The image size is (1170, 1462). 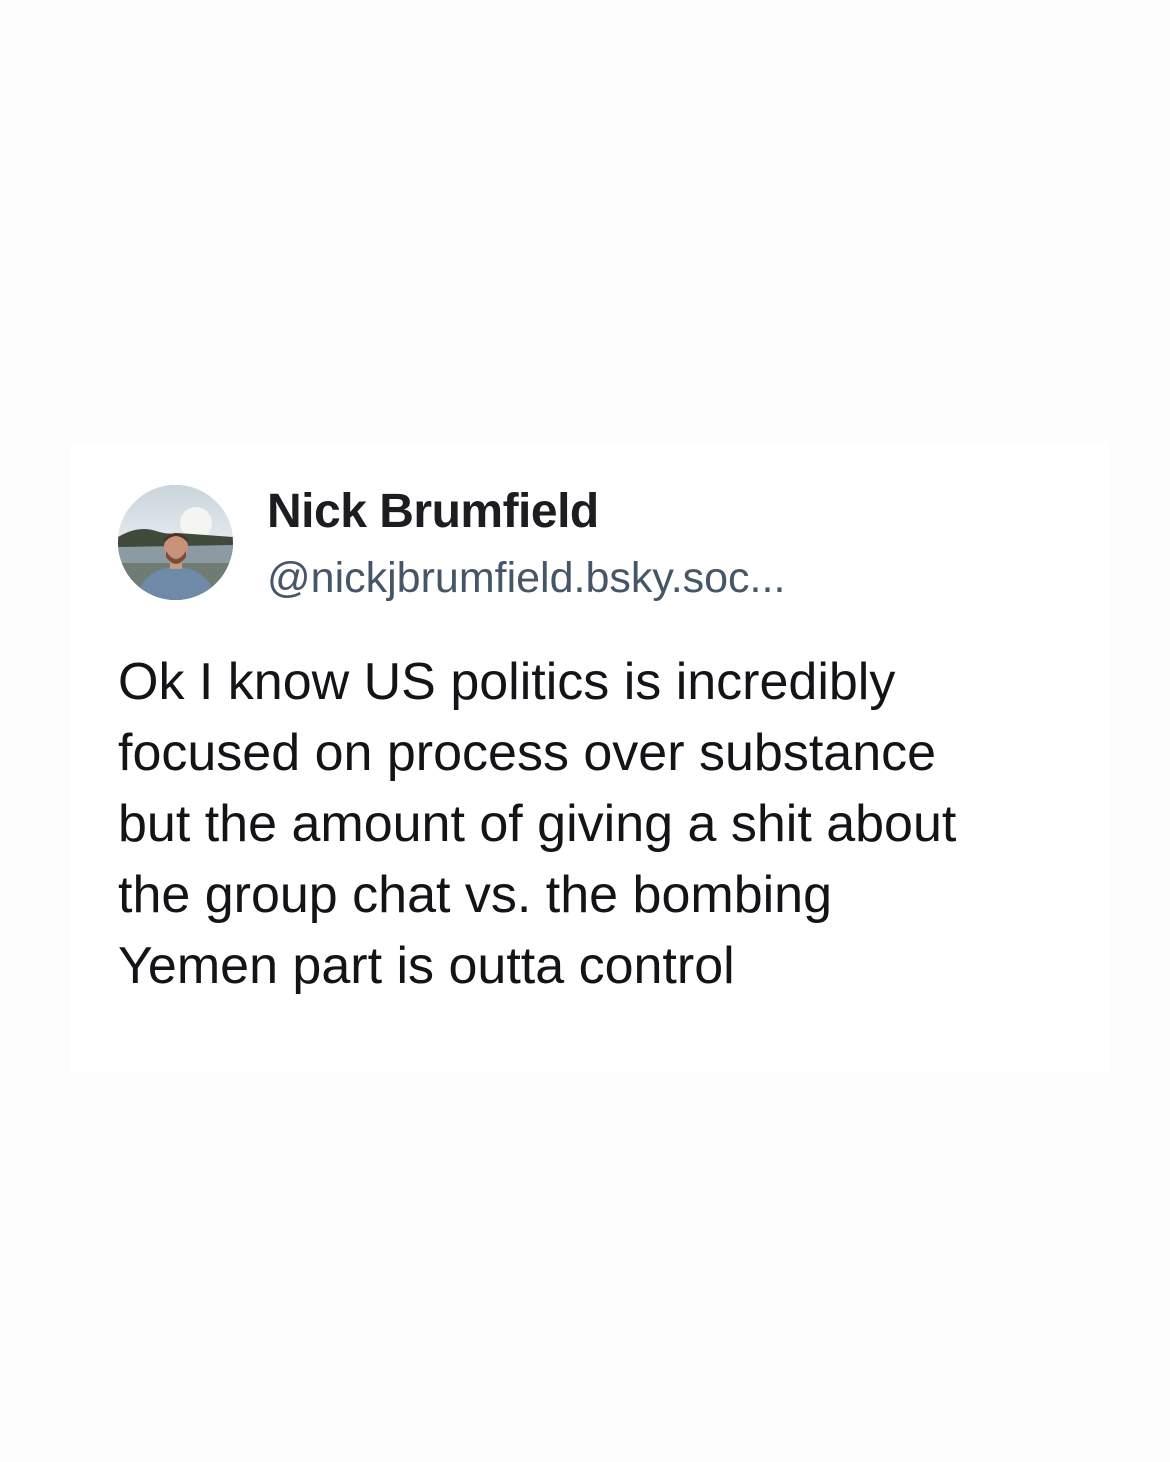 I want to click on author-display-name: Nick Brumfield, so click(x=433, y=511).